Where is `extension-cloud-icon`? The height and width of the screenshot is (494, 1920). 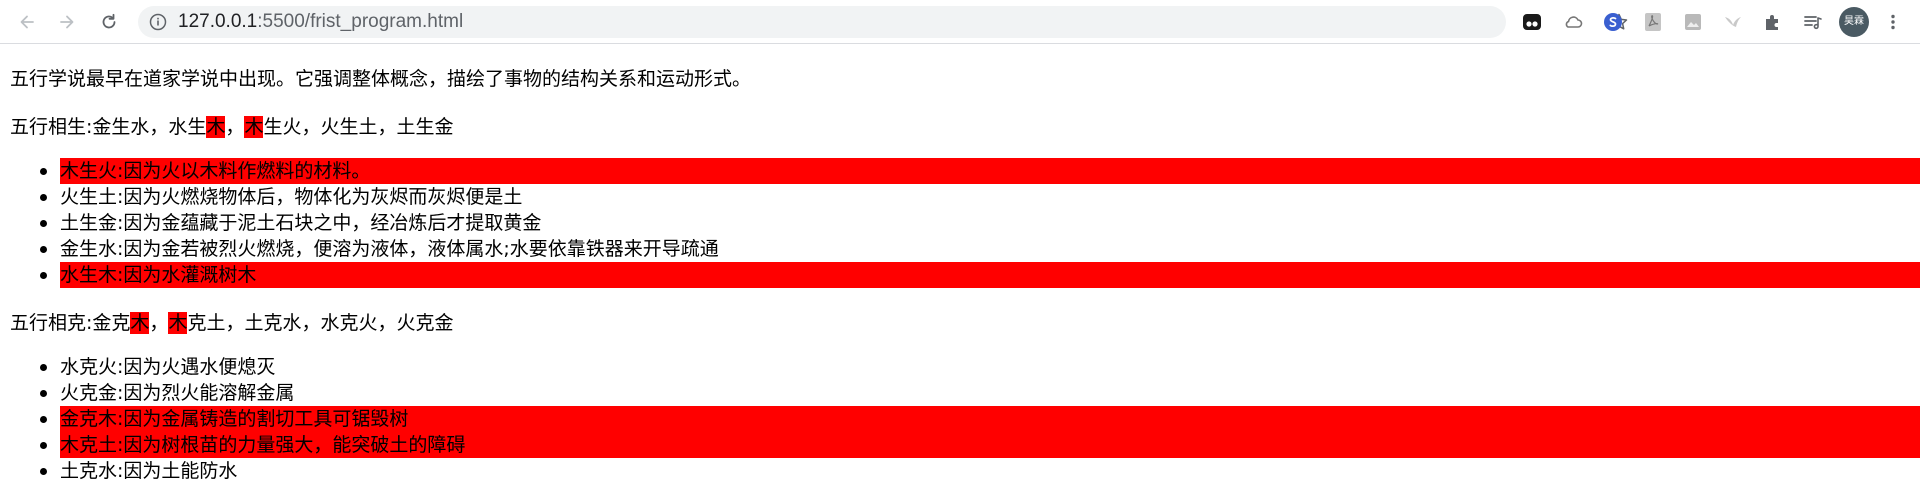
extension-cloud-icon is located at coordinates (1573, 22).